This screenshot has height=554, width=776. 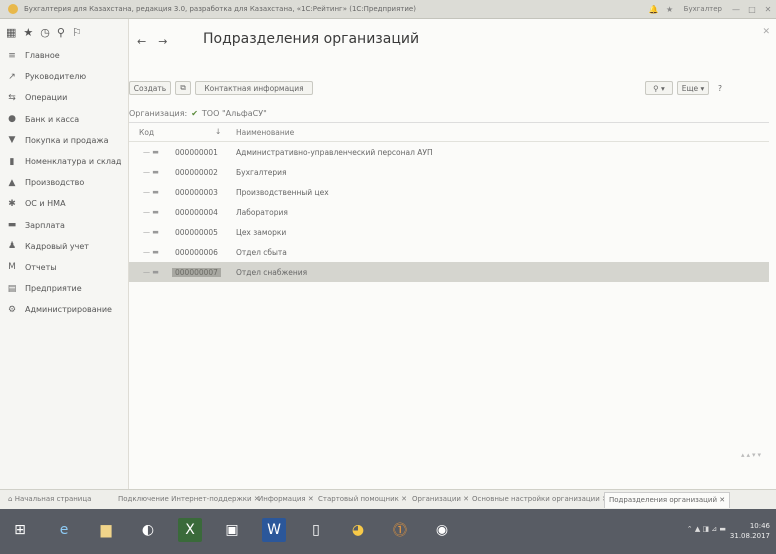 I want to click on search-icon: ⚲, so click(x=61, y=32).